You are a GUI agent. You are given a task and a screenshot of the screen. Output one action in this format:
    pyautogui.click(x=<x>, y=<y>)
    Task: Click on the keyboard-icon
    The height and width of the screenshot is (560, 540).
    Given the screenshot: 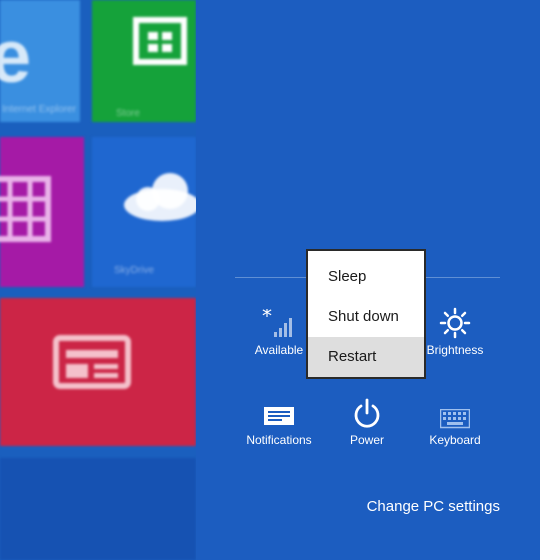 What is the action you would take?
    pyautogui.click(x=455, y=419)
    